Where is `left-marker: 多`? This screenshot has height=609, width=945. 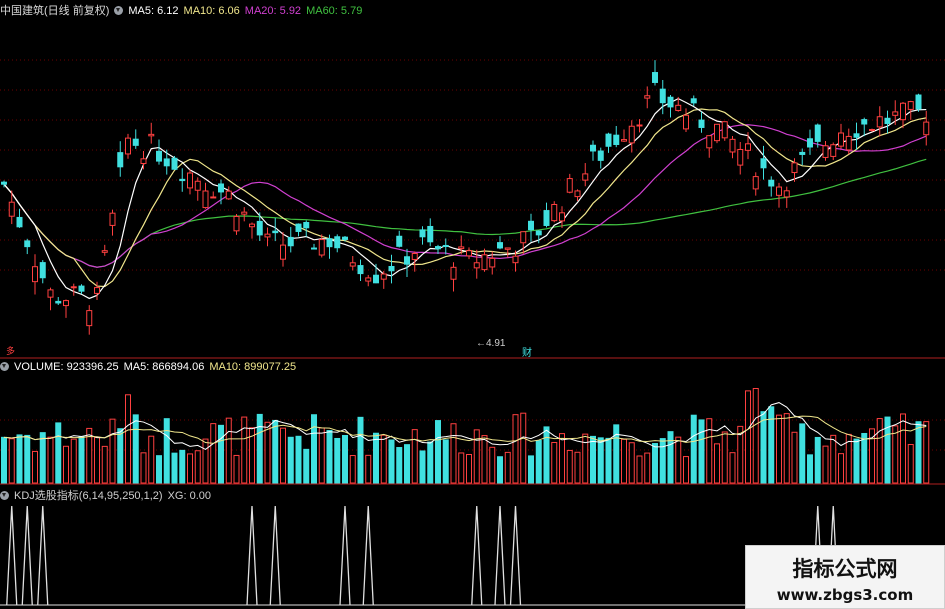 left-marker: 多 is located at coordinates (10, 351).